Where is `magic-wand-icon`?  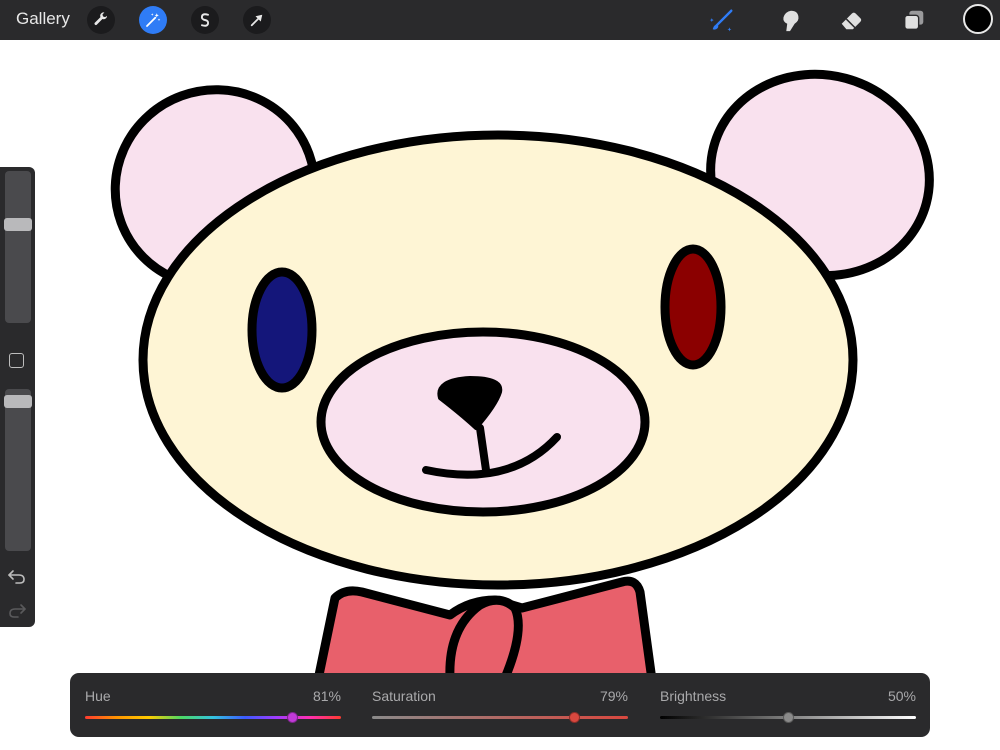 magic-wand-icon is located at coordinates (153, 20).